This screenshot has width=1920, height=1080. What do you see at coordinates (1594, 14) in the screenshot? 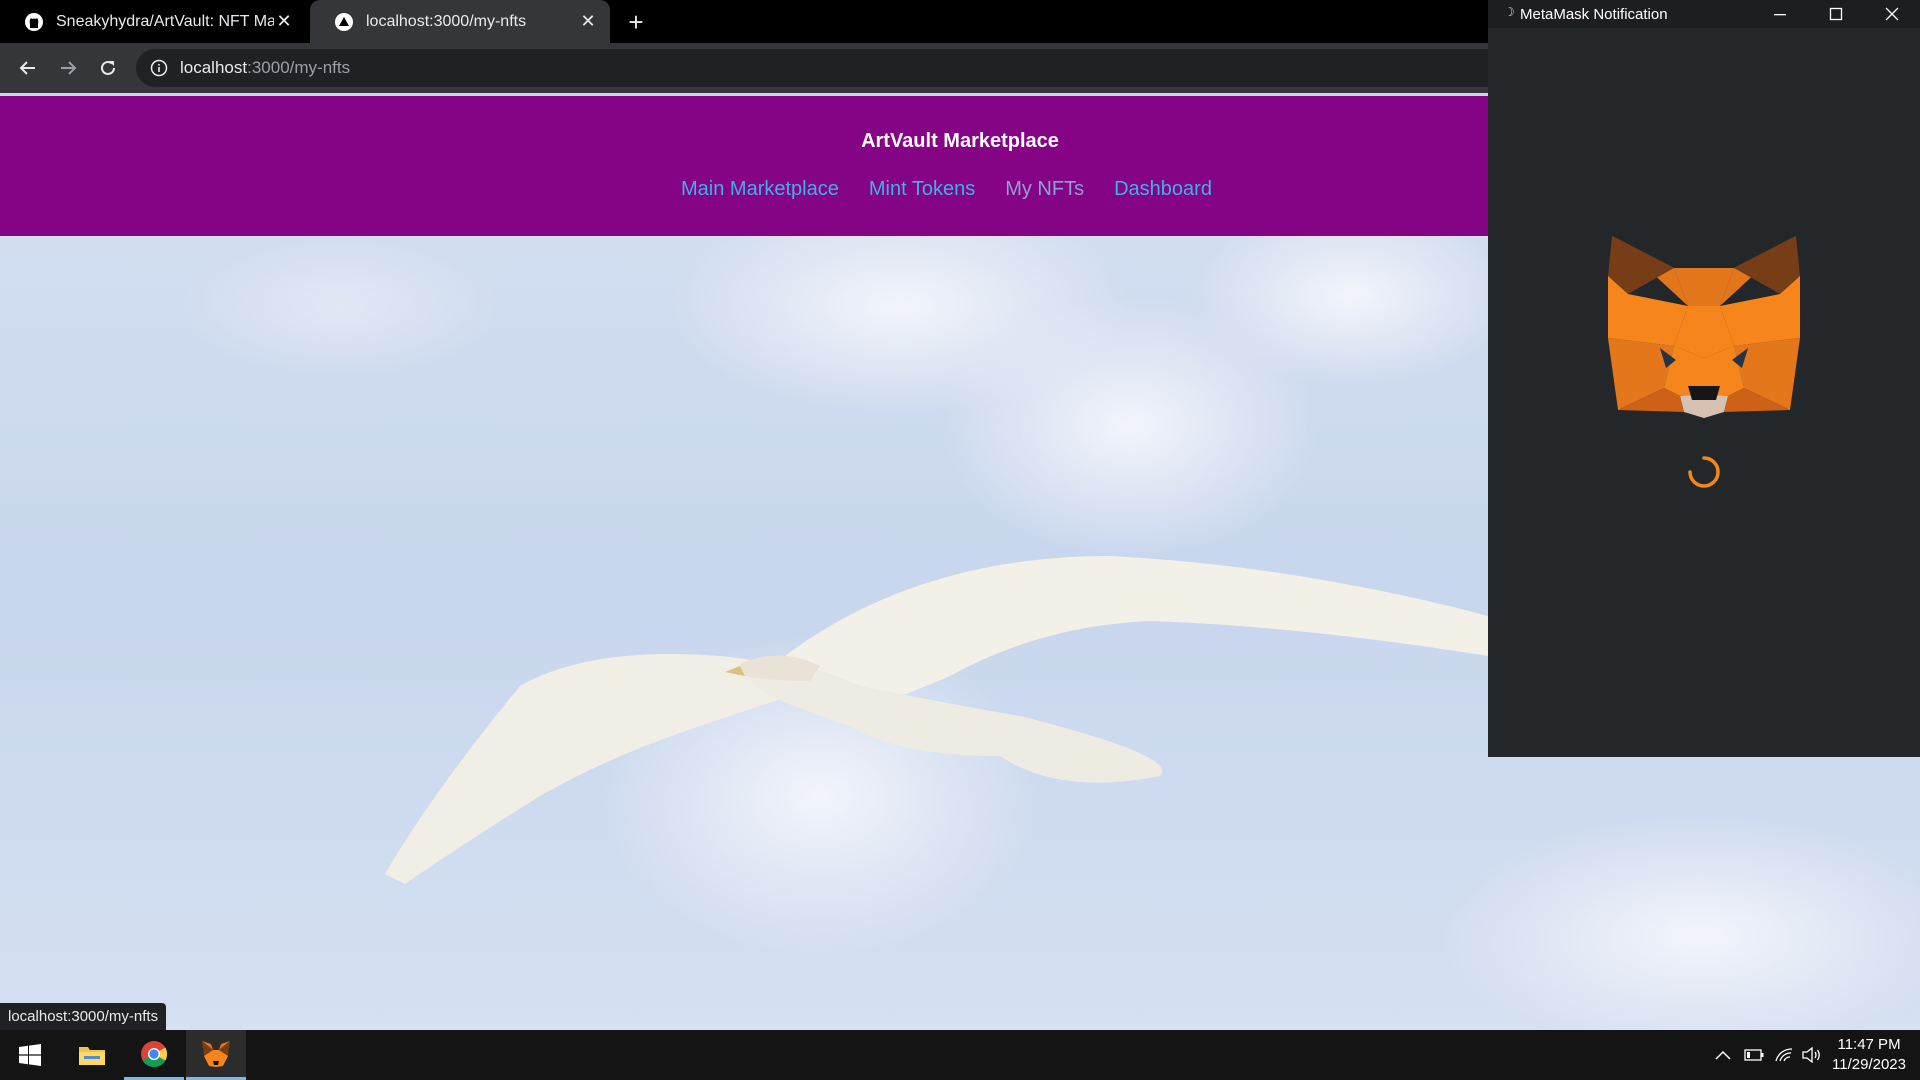
I see `window-title: MetaMask Notification` at bounding box center [1594, 14].